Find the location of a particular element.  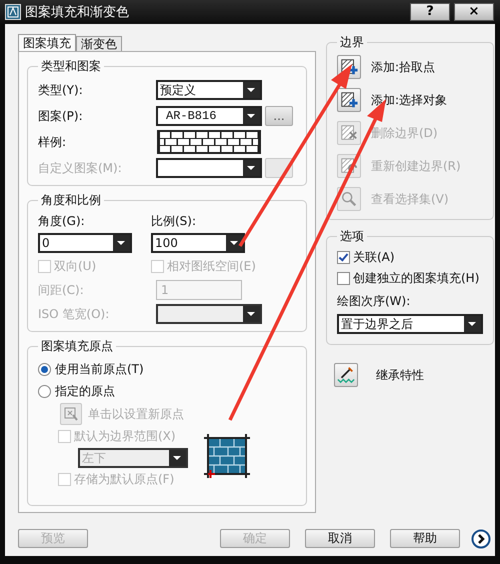

field-label: 比例(S): is located at coordinates (174, 221).